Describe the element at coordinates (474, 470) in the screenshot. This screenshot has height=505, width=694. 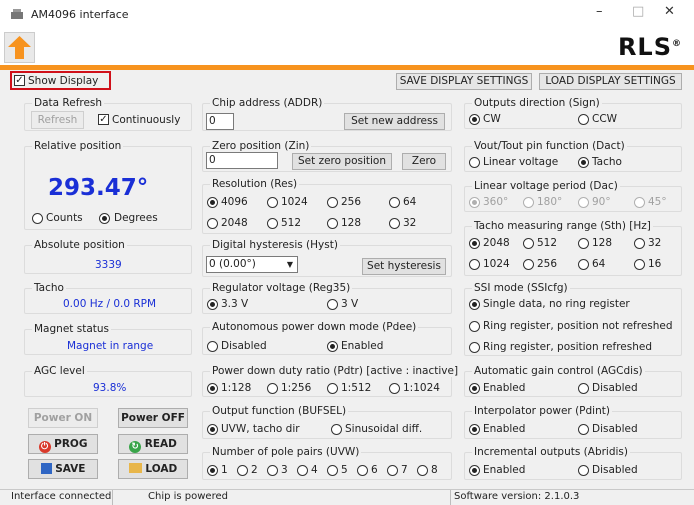
I see `abridis-radio-enabled` at that location.